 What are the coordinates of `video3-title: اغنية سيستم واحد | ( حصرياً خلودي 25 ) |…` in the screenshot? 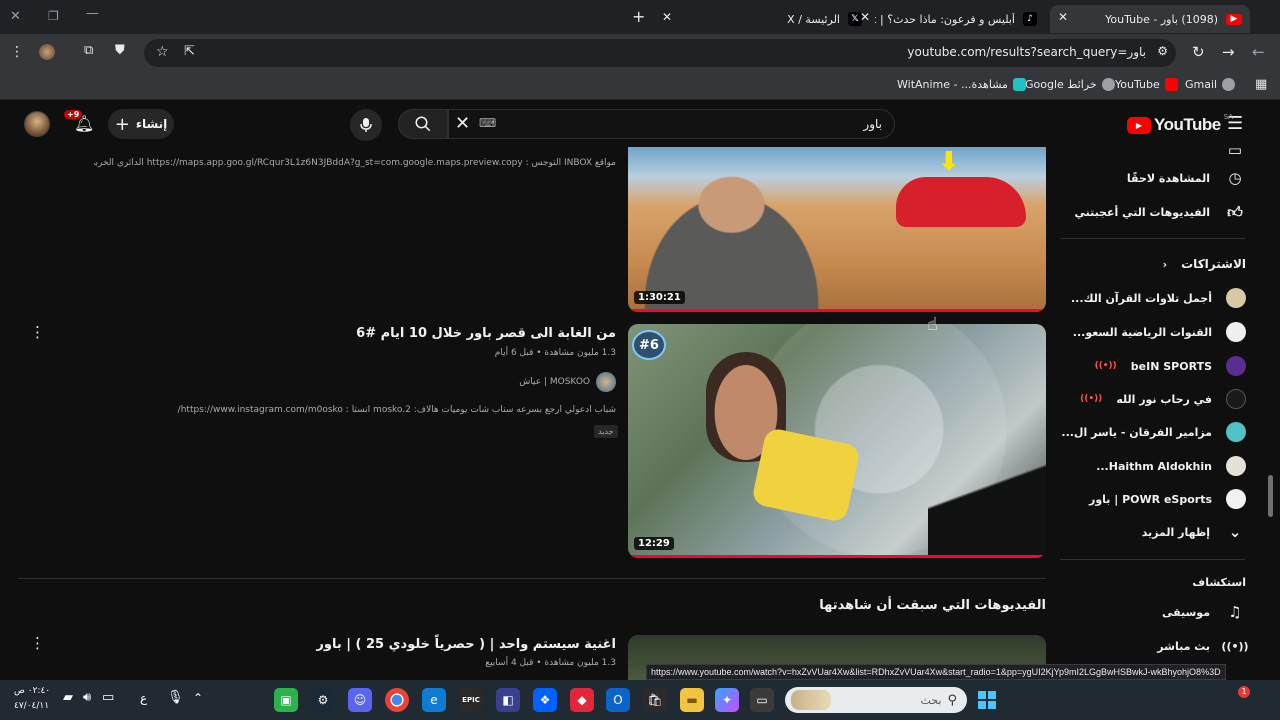 It's located at (466, 644).